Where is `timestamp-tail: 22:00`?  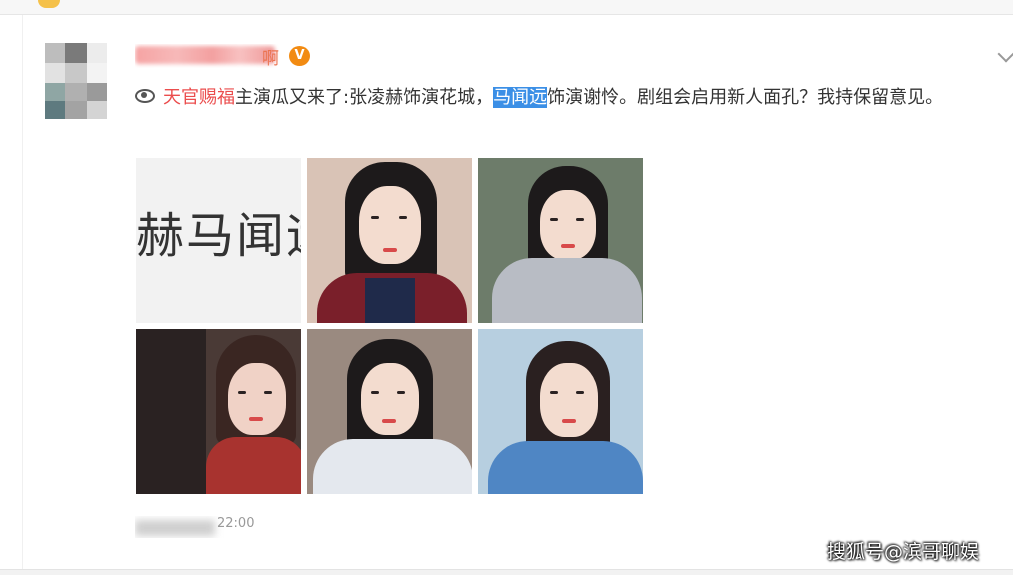
timestamp-tail: 22:00 is located at coordinates (236, 523).